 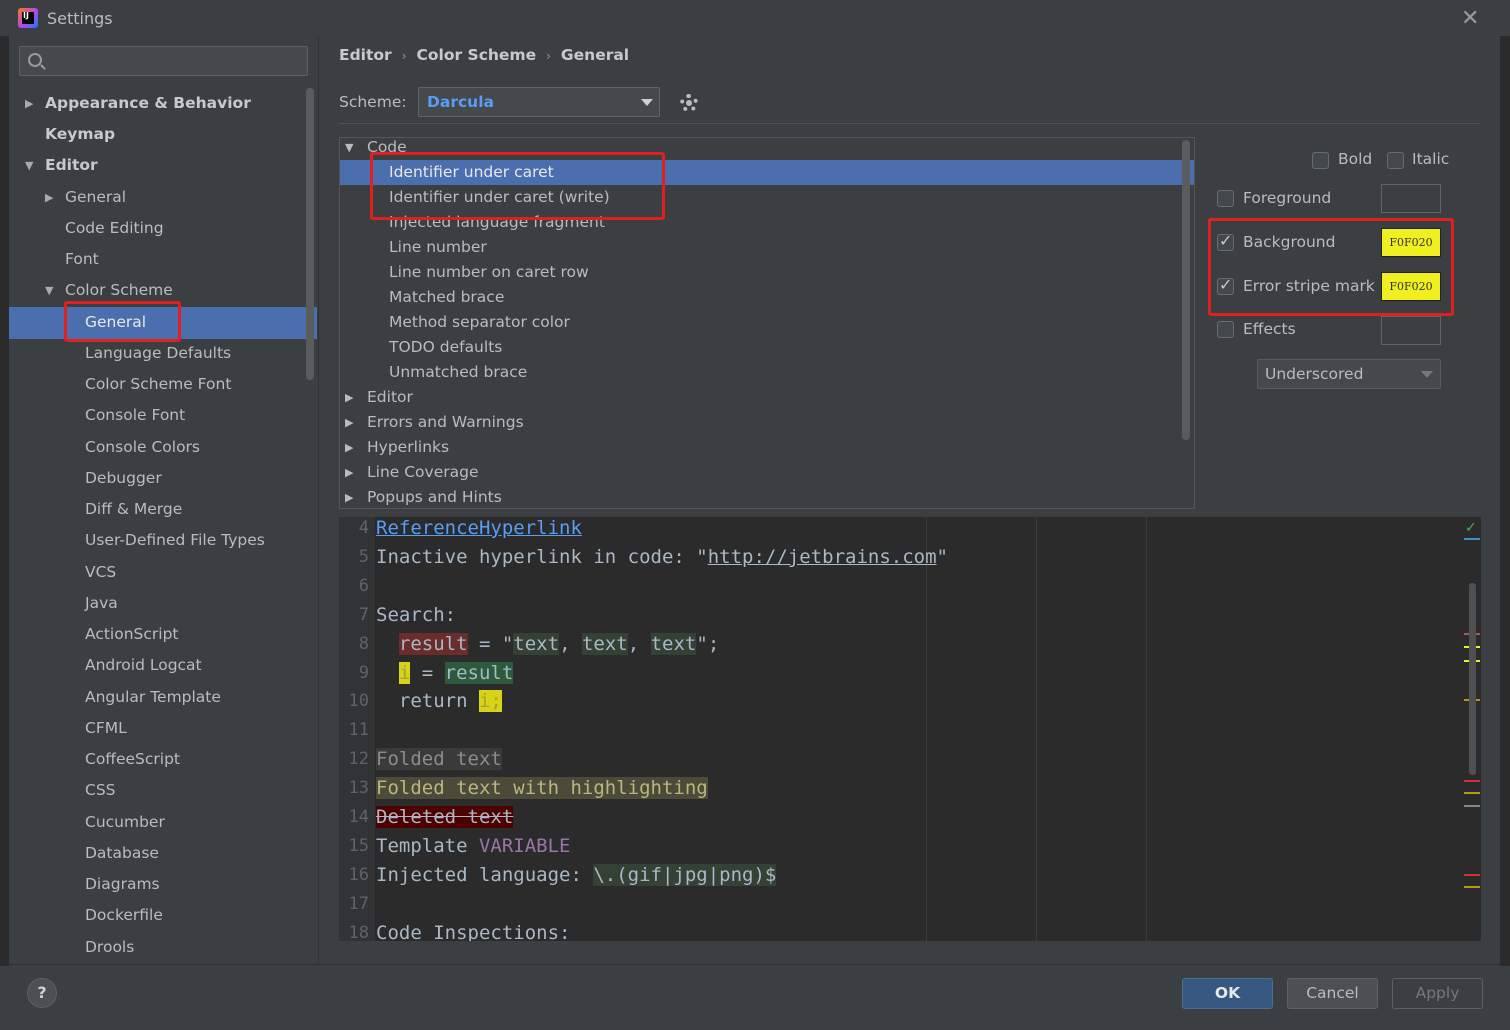 I want to click on effects-checkbox, so click(x=1225, y=329).